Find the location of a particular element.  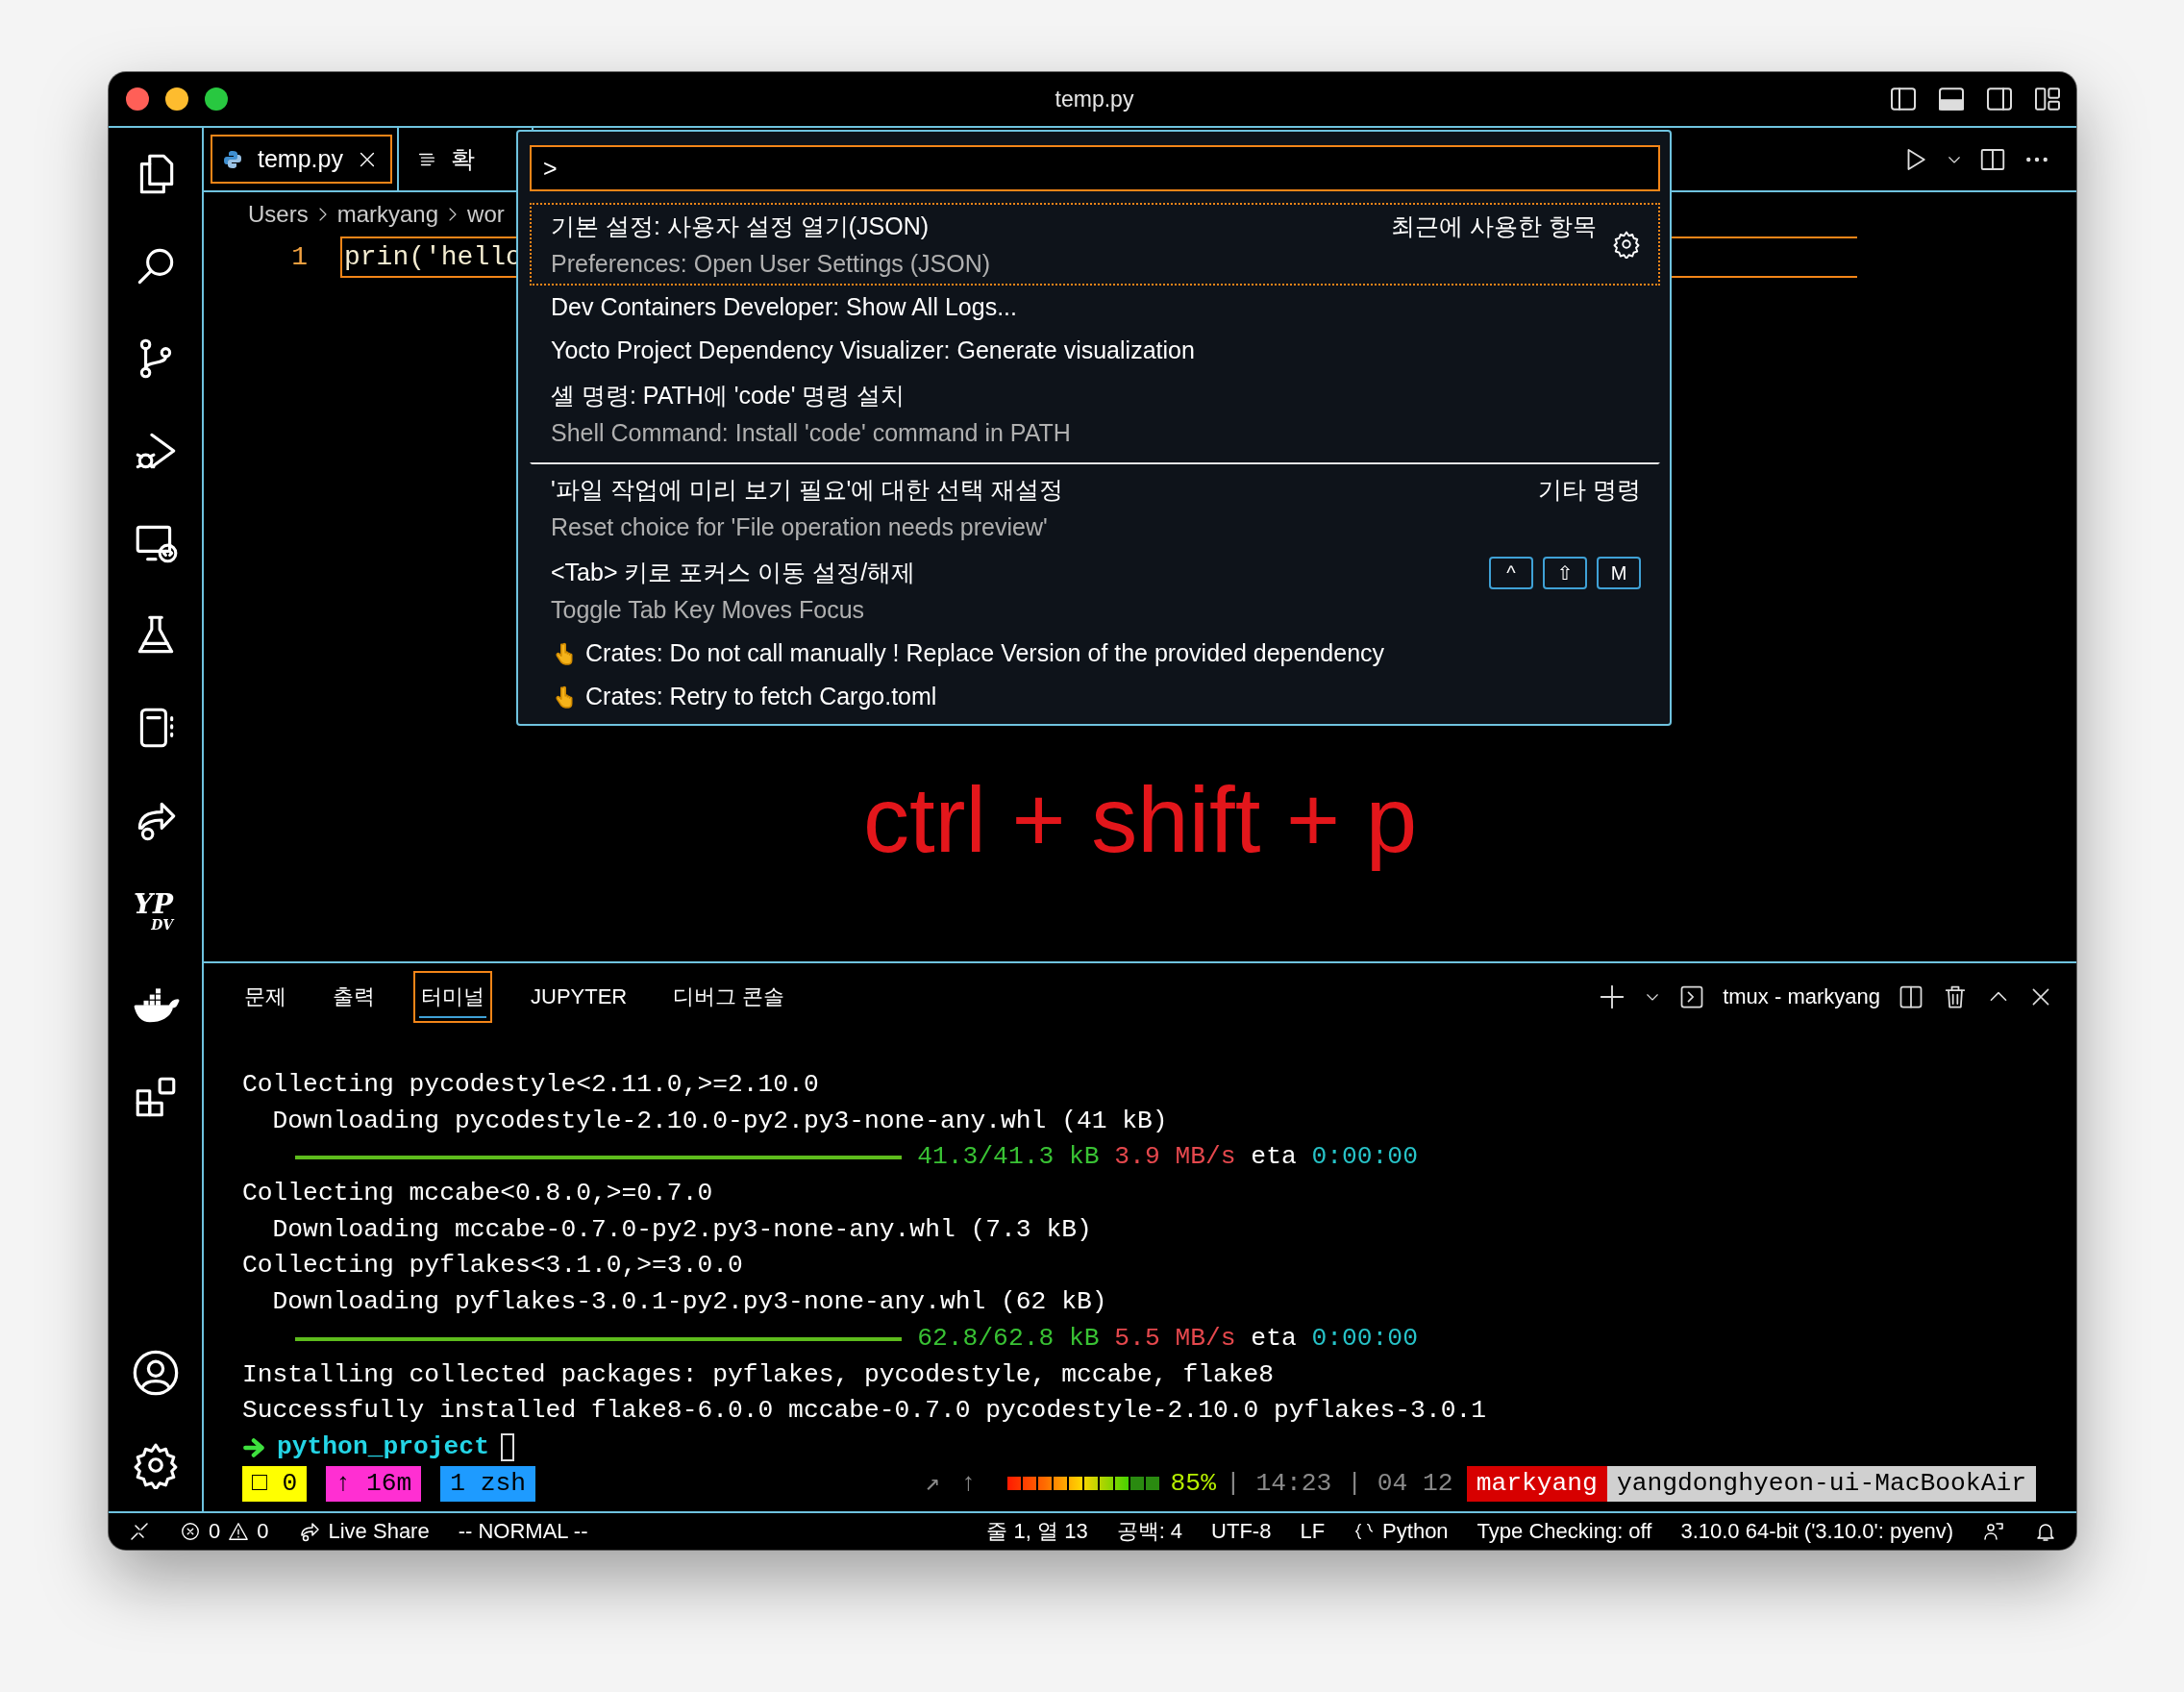

problems-indicator: 0 0 is located at coordinates (225, 1531).